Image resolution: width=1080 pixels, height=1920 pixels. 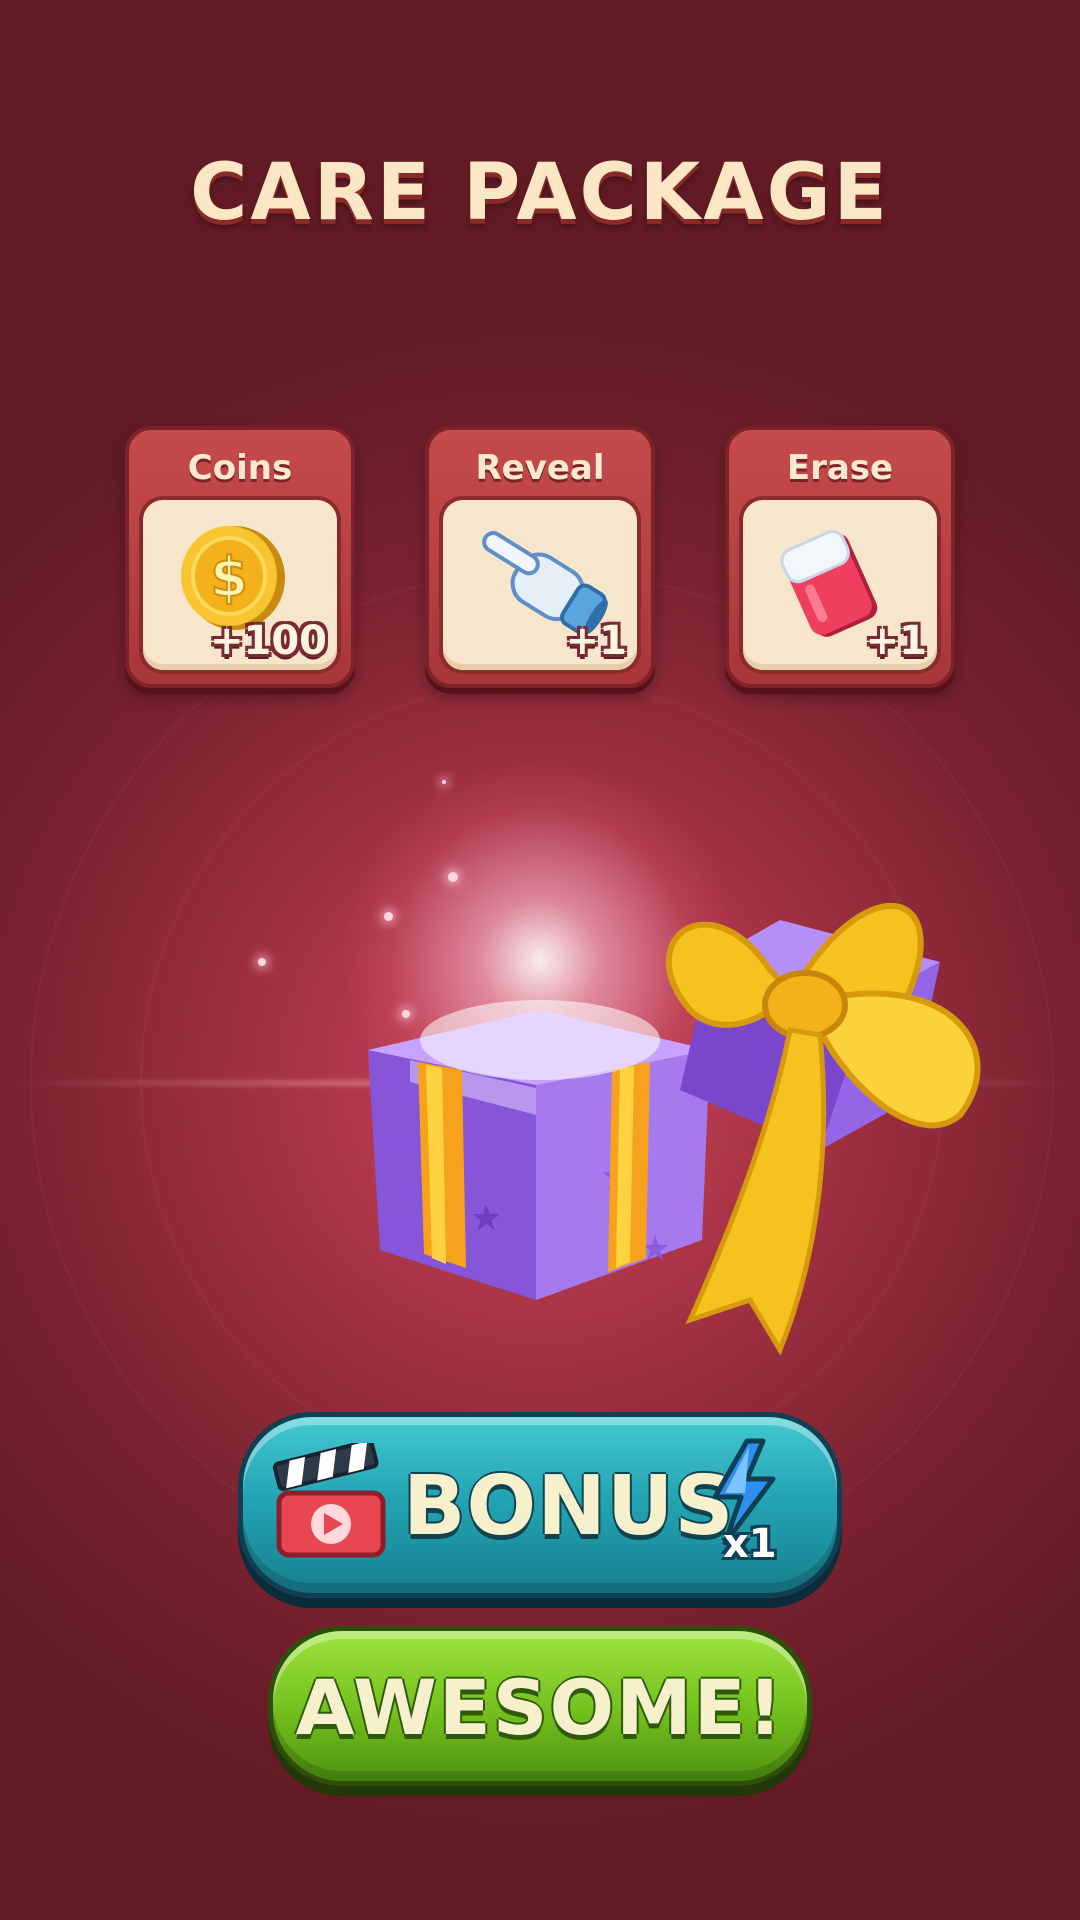 I want to click on clapperboard-icon, so click(x=329, y=1500).